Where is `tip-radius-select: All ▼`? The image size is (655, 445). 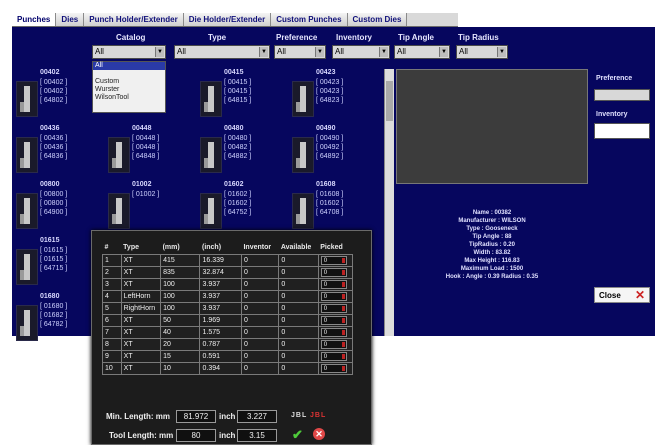
tip-radius-select: All ▼ is located at coordinates (482, 52).